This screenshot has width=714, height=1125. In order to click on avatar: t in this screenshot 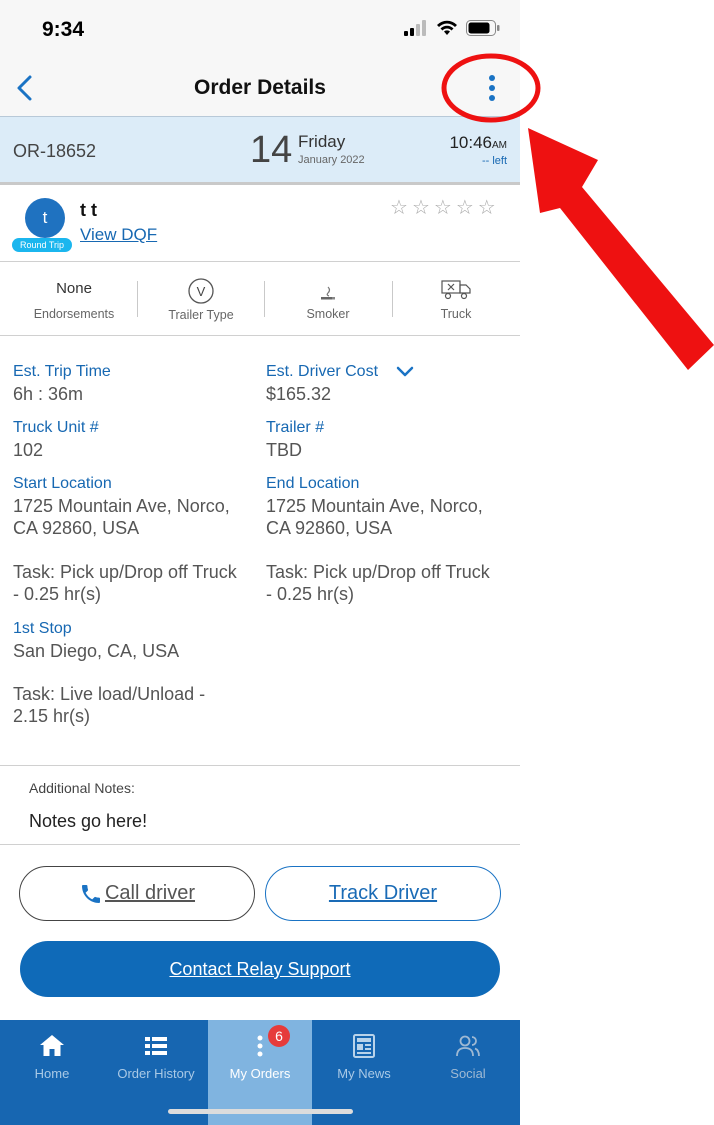, I will do `click(45, 218)`.